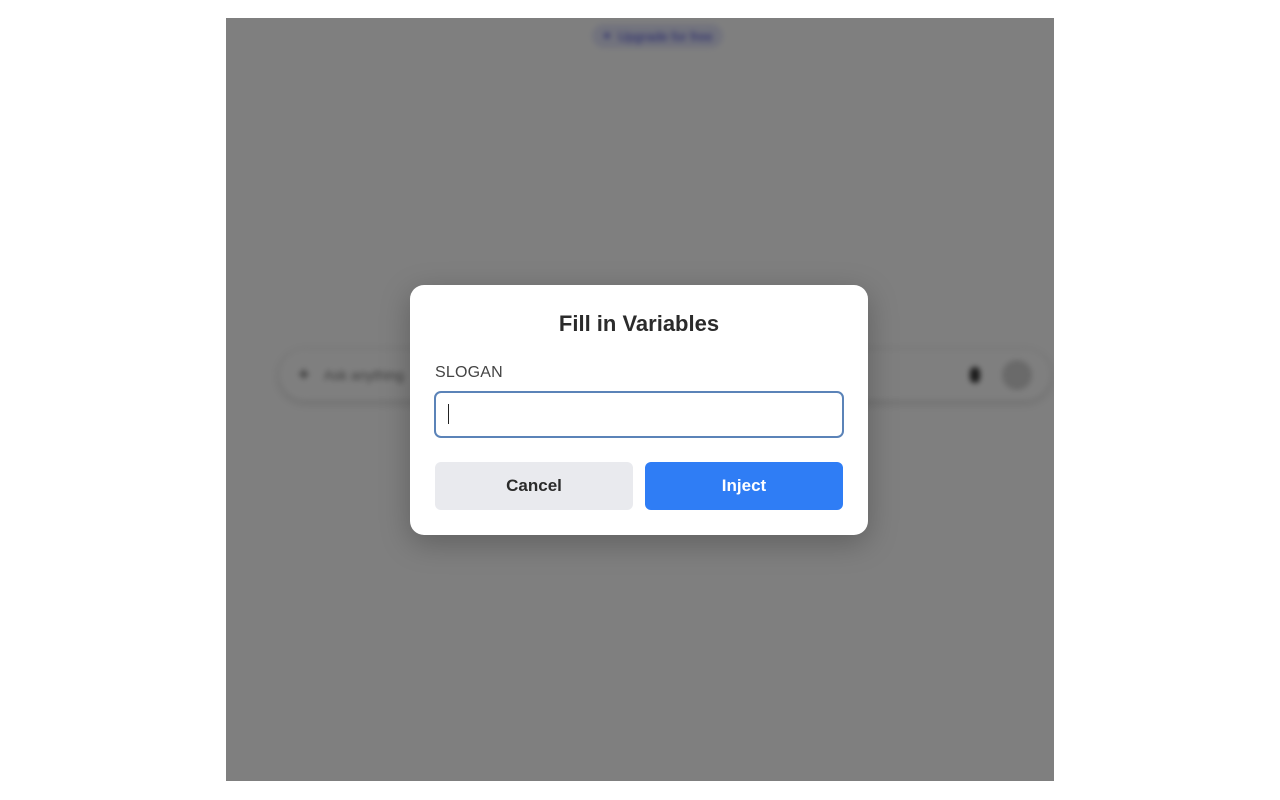 This screenshot has width=1280, height=800. I want to click on inject-button: Inject, so click(744, 486).